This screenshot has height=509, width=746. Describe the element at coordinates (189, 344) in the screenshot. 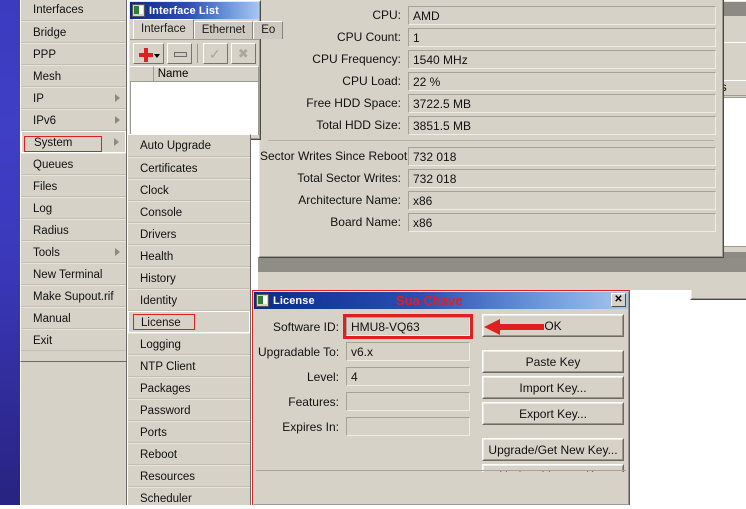

I see `submenu-item-logging: Logging` at that location.